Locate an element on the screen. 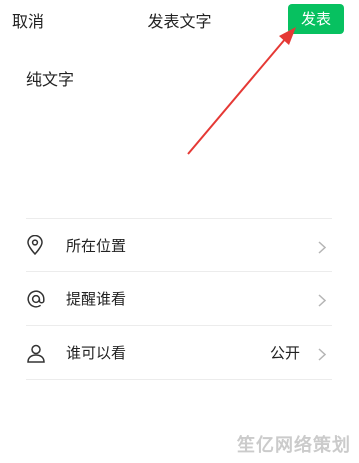  location-pin-icon is located at coordinates (41, 245).